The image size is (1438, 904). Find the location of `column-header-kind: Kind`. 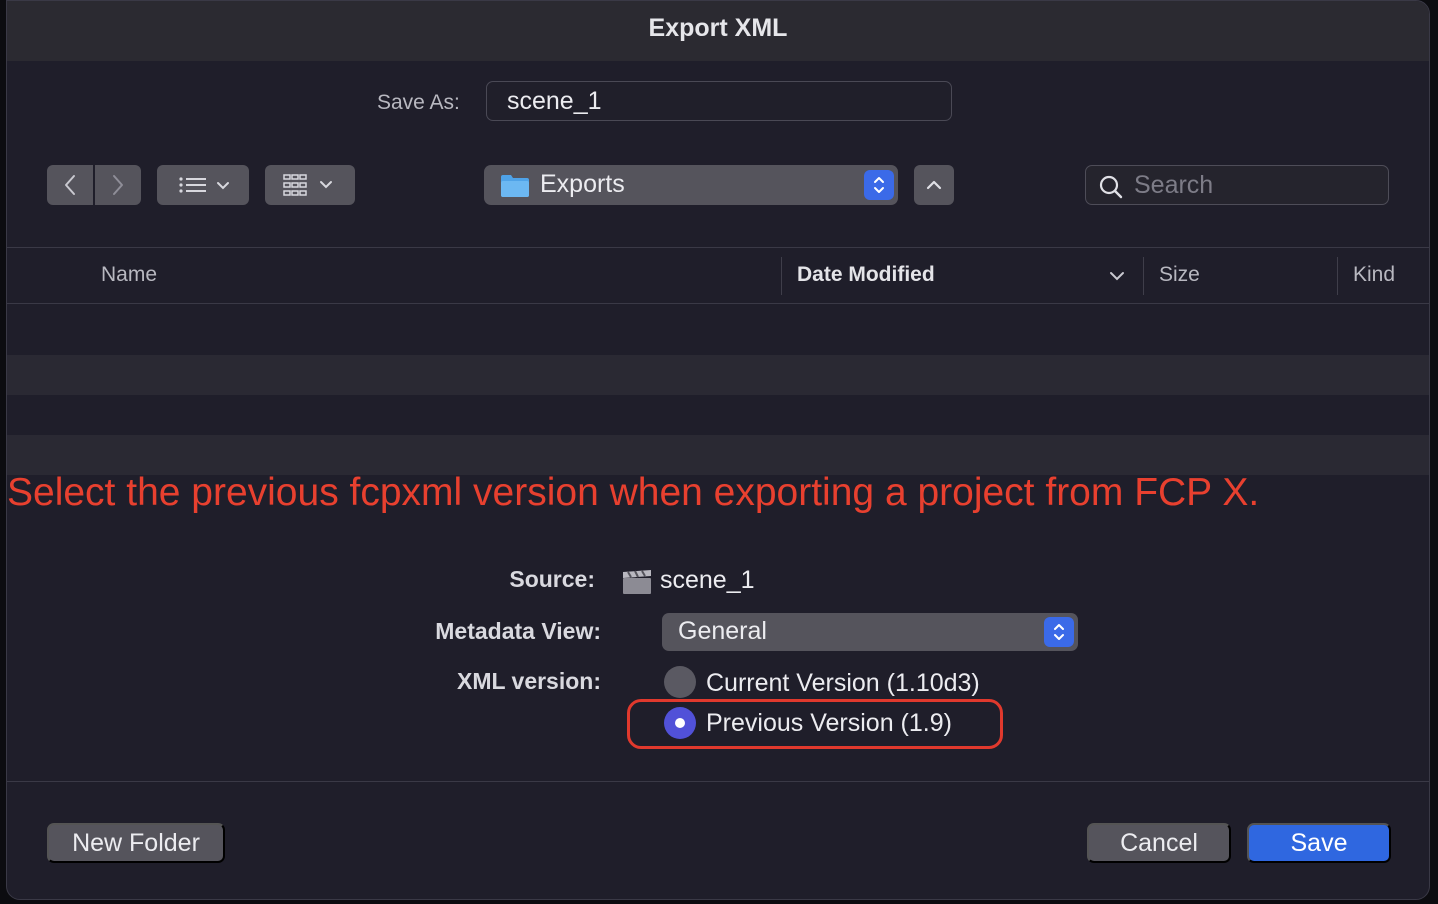

column-header-kind: Kind is located at coordinates (1374, 275).